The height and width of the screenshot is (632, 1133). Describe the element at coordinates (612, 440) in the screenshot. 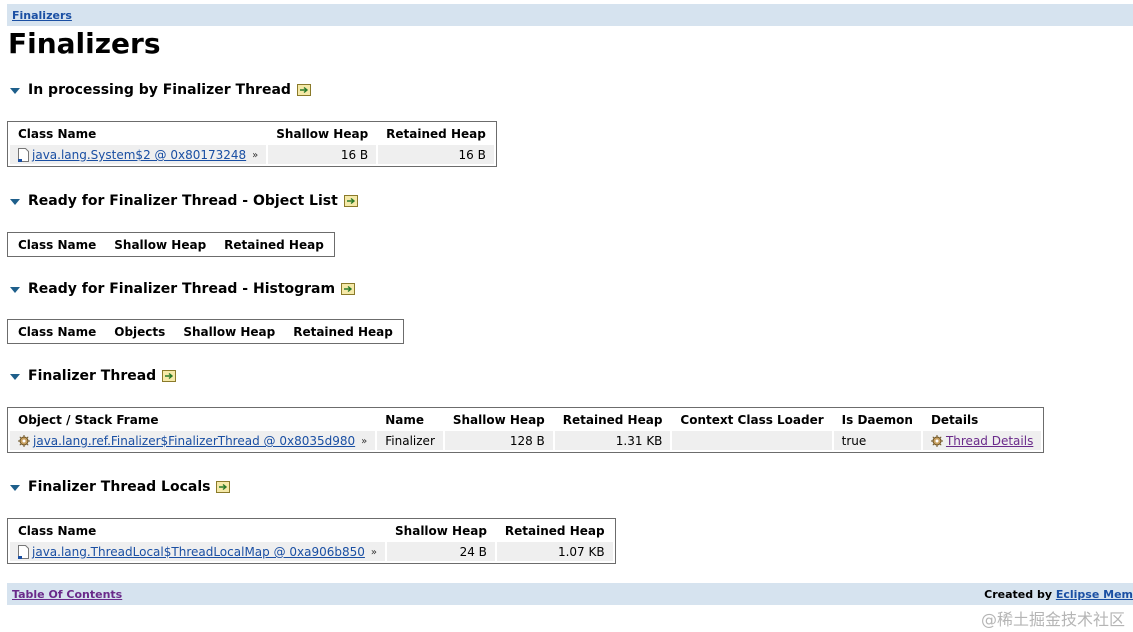

I see `retained-heap-cell: 1.31 KB` at that location.